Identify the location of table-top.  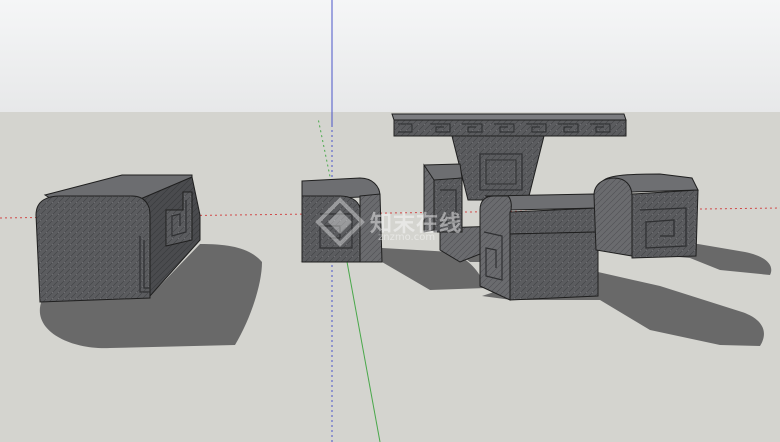
(509, 117).